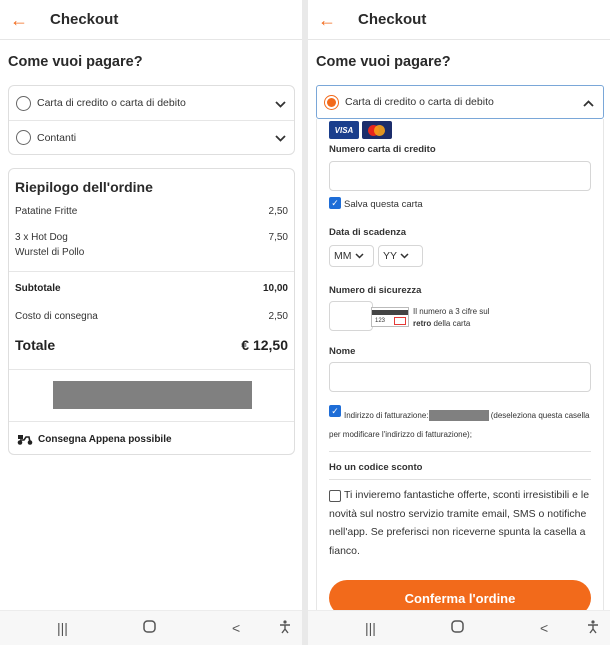  I want to click on item-price: 7,50, so click(278, 237).